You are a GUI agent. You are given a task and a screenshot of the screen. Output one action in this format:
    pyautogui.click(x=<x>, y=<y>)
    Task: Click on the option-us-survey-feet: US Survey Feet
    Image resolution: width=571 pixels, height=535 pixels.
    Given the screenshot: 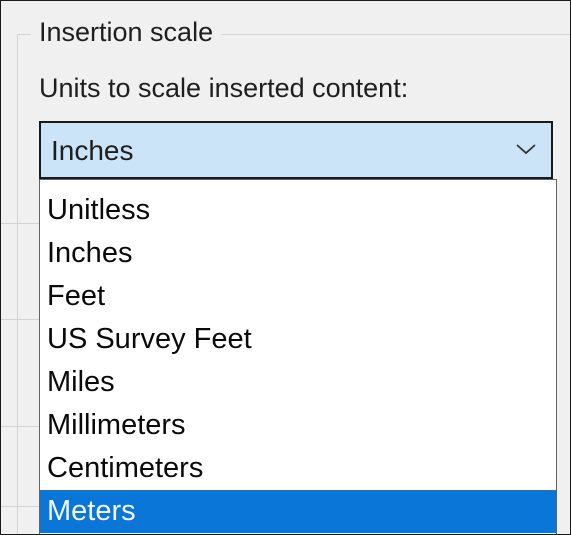 What is the action you would take?
    pyautogui.click(x=298, y=339)
    